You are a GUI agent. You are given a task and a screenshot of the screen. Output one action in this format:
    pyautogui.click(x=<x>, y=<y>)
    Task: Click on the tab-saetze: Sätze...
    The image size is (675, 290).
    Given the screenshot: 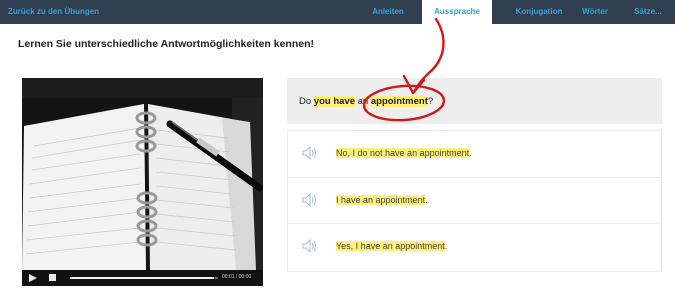 What is the action you would take?
    pyautogui.click(x=648, y=12)
    